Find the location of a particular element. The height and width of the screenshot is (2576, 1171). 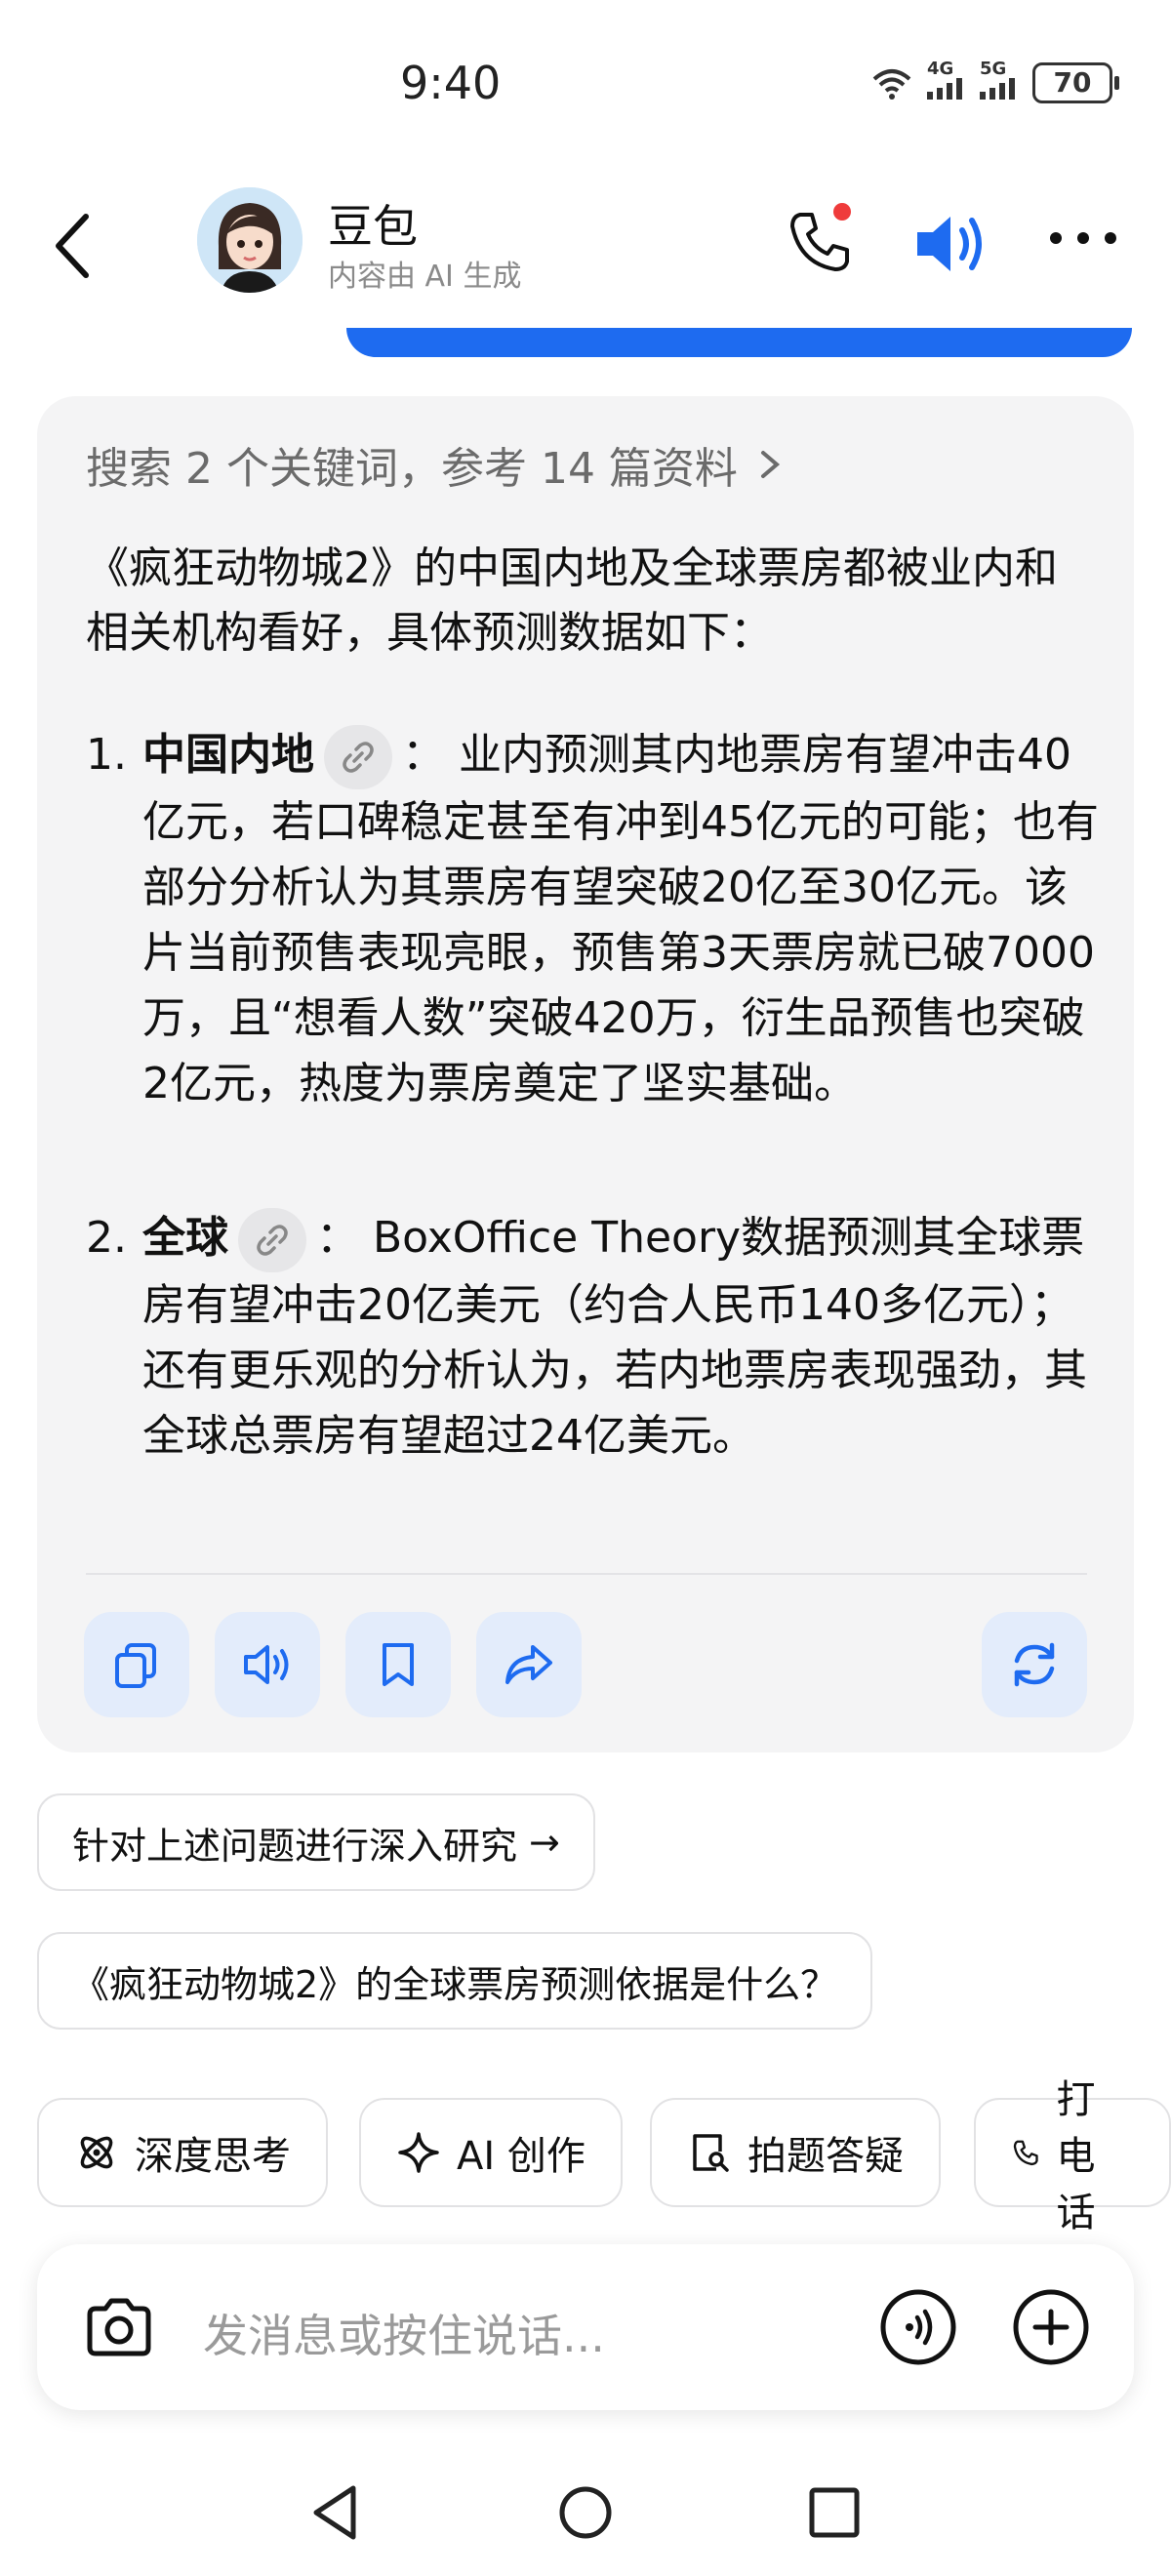

share-icon is located at coordinates (528, 1664).